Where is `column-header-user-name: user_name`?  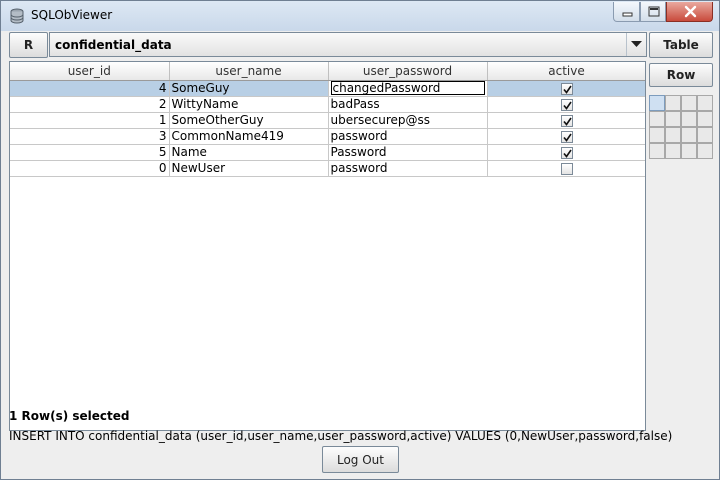 column-header-user-name: user_name is located at coordinates (249, 71).